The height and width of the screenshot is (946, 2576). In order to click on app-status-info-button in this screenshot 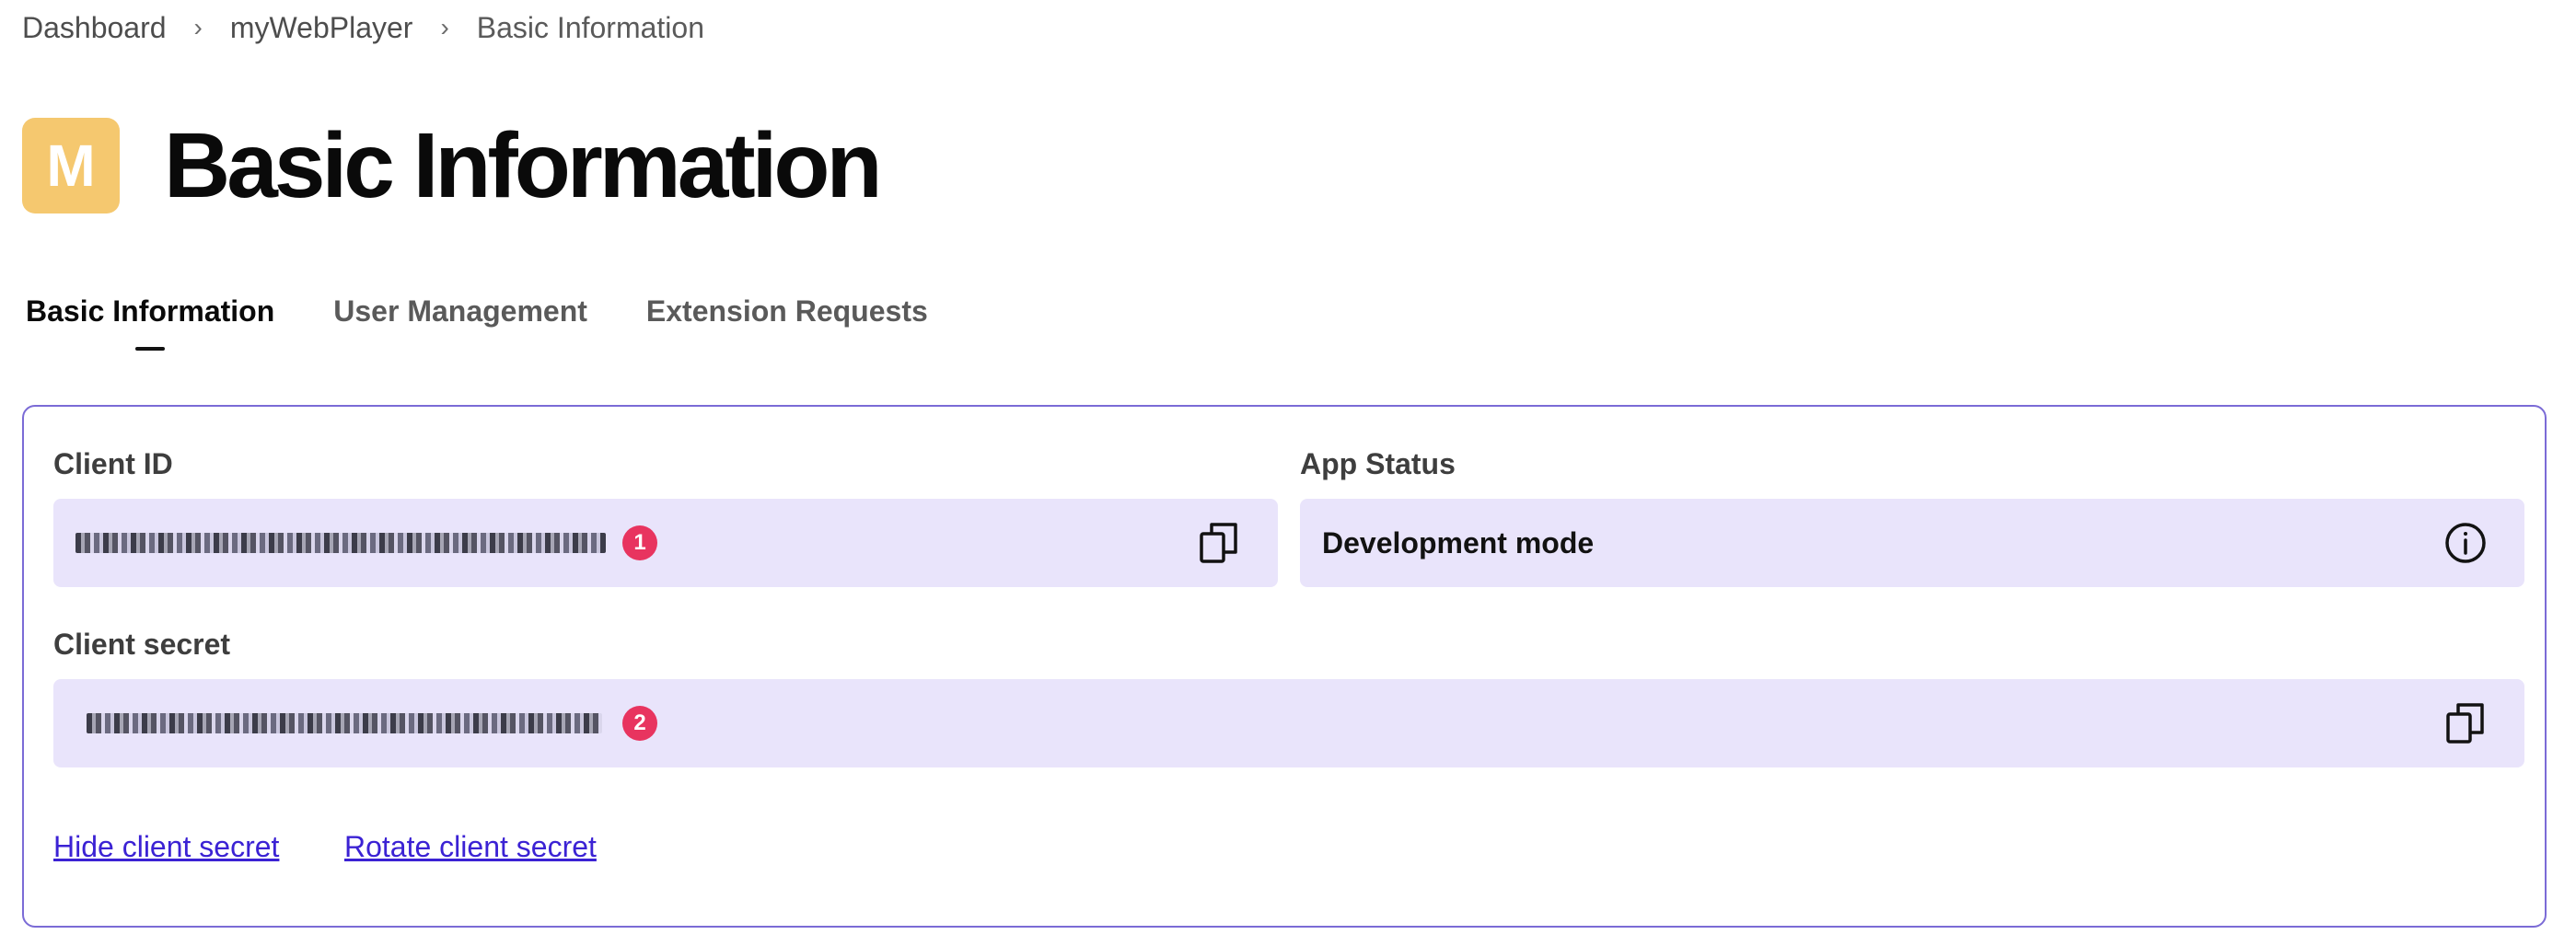, I will do `click(2465, 543)`.